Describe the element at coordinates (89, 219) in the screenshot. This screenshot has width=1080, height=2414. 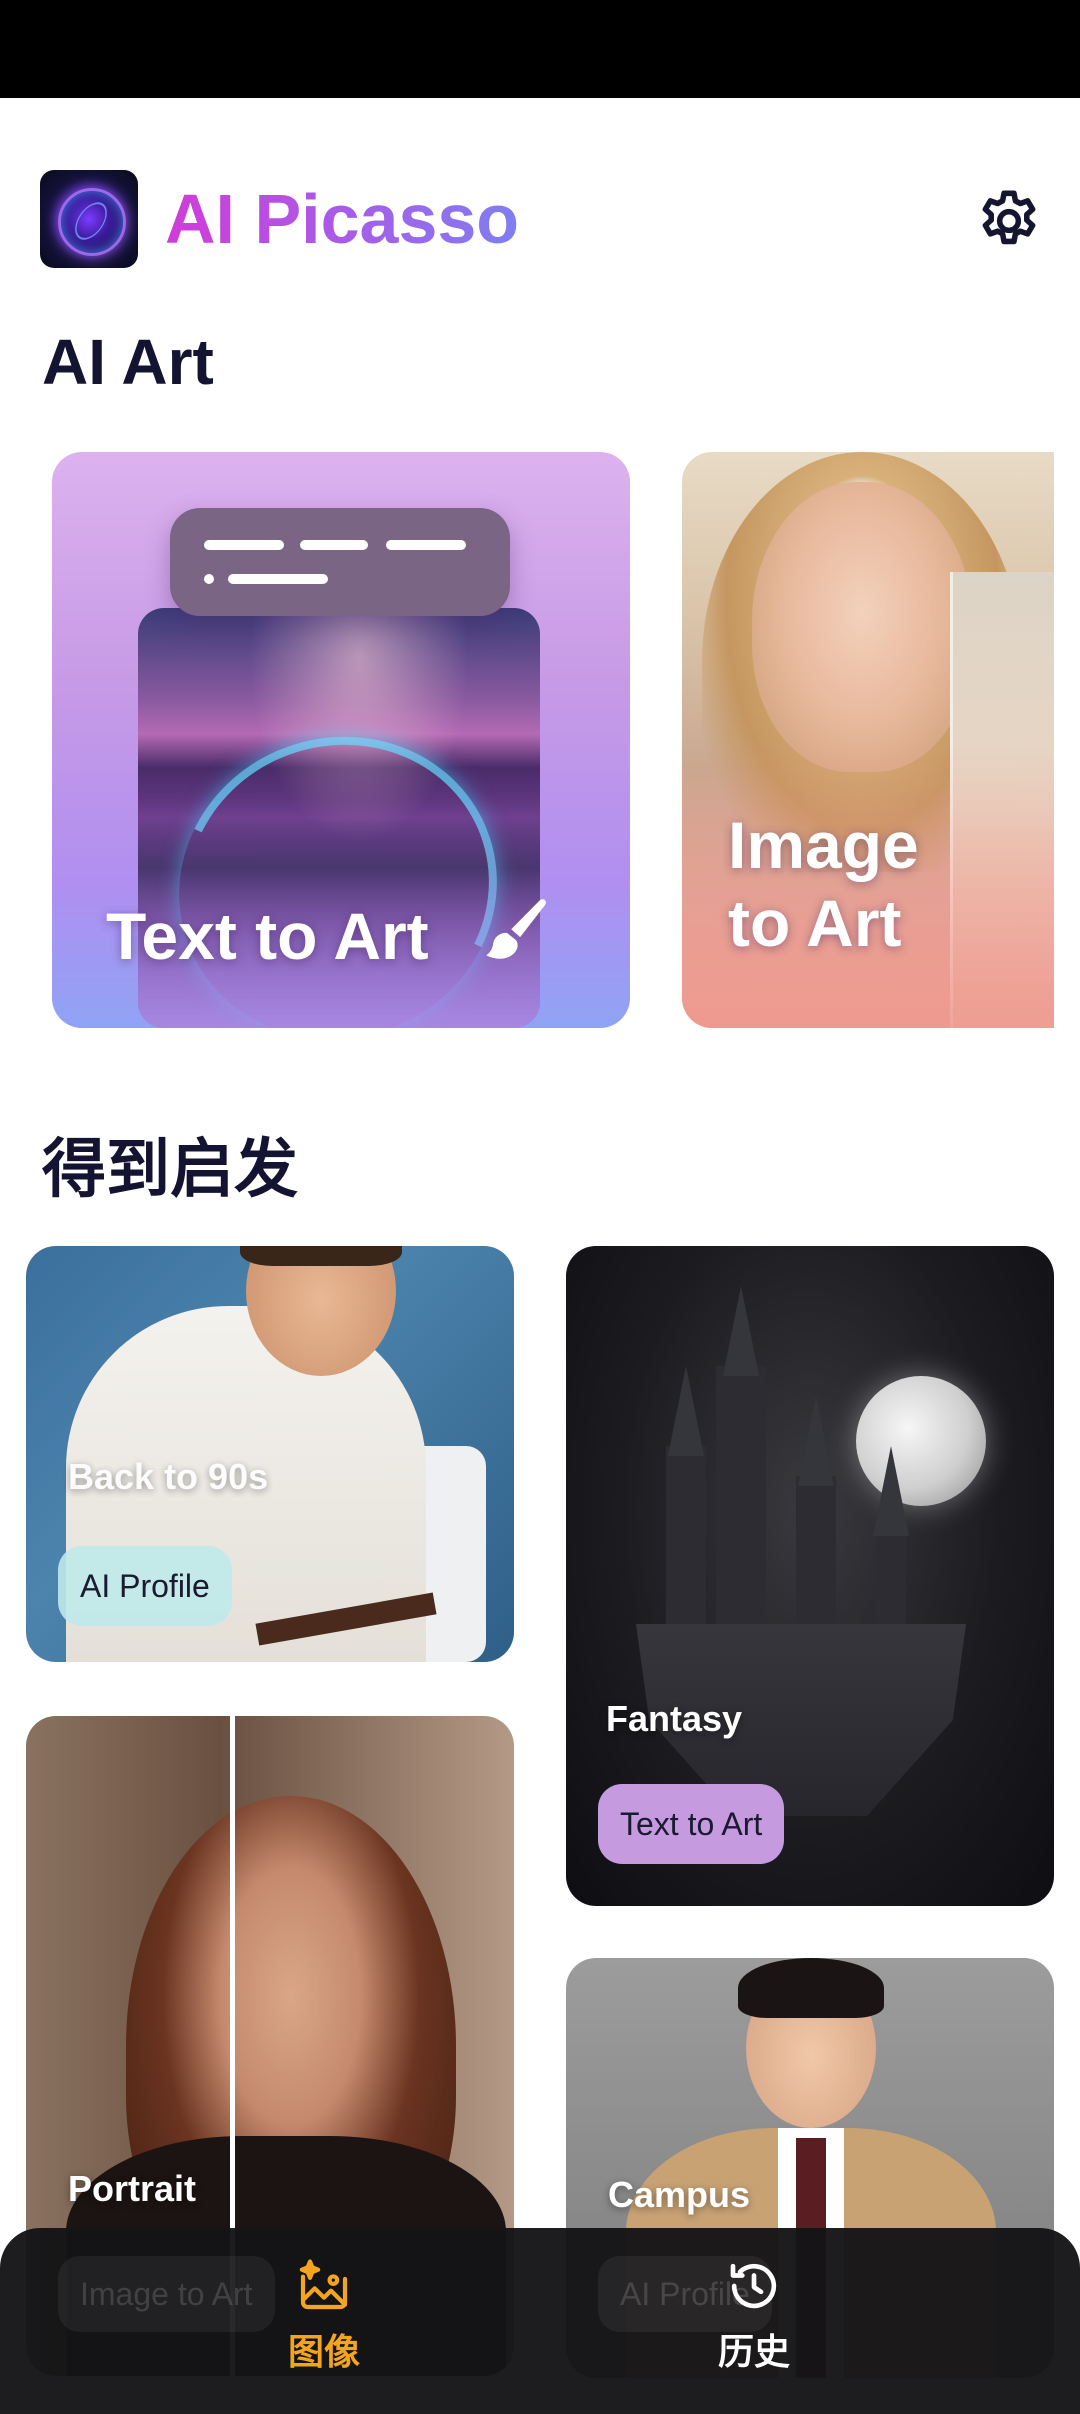
I see `app-logo` at that location.